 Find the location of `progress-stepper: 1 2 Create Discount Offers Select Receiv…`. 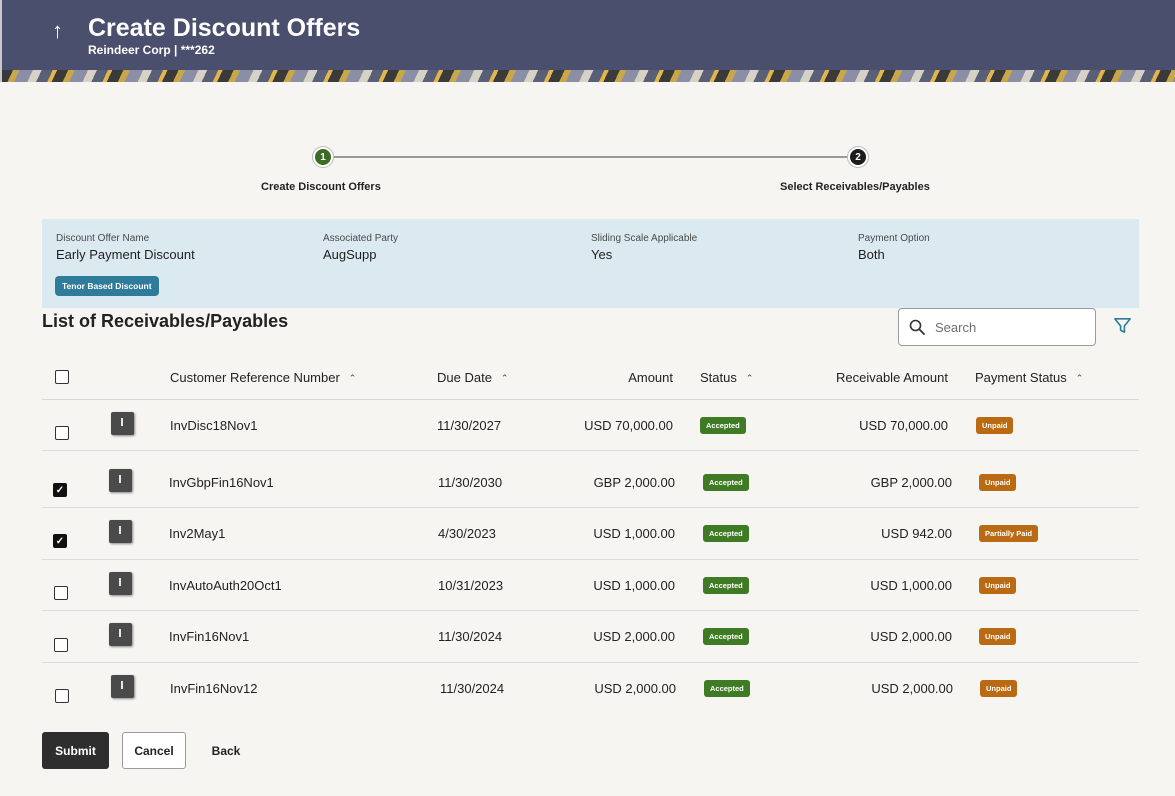

progress-stepper: 1 2 Create Discount Offers Select Receiv… is located at coordinates (587, 170).